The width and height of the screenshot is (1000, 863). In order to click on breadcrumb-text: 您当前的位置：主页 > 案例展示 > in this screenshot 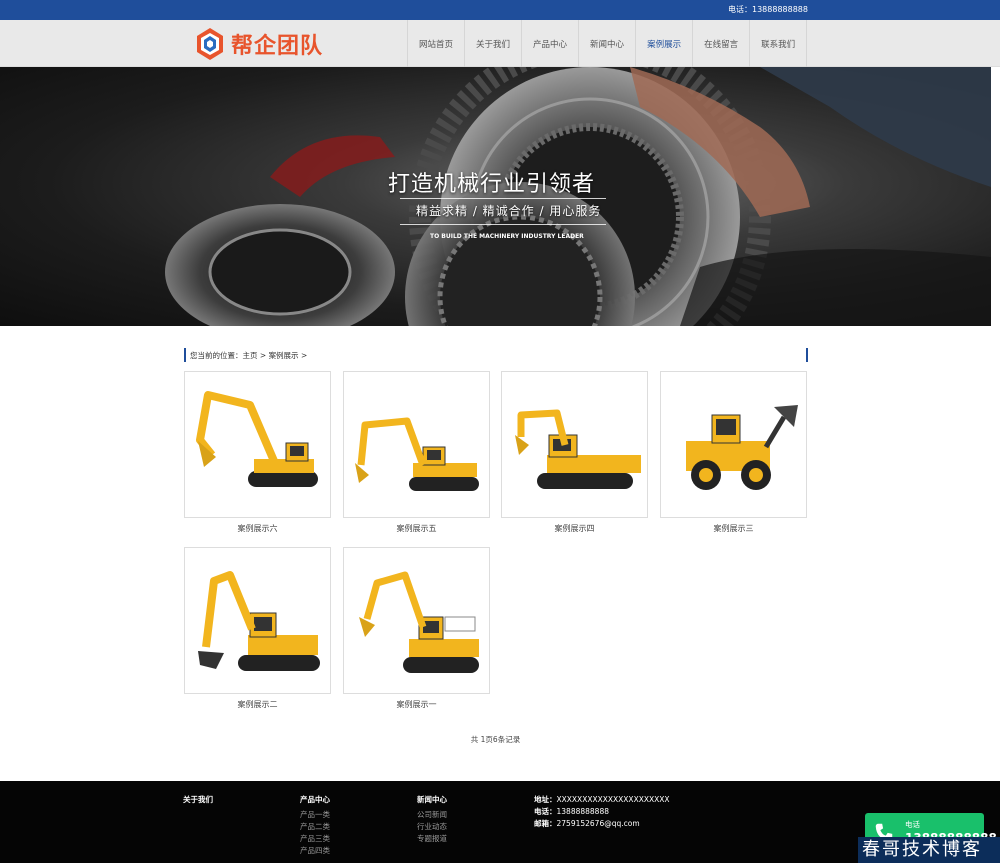, I will do `click(248, 355)`.